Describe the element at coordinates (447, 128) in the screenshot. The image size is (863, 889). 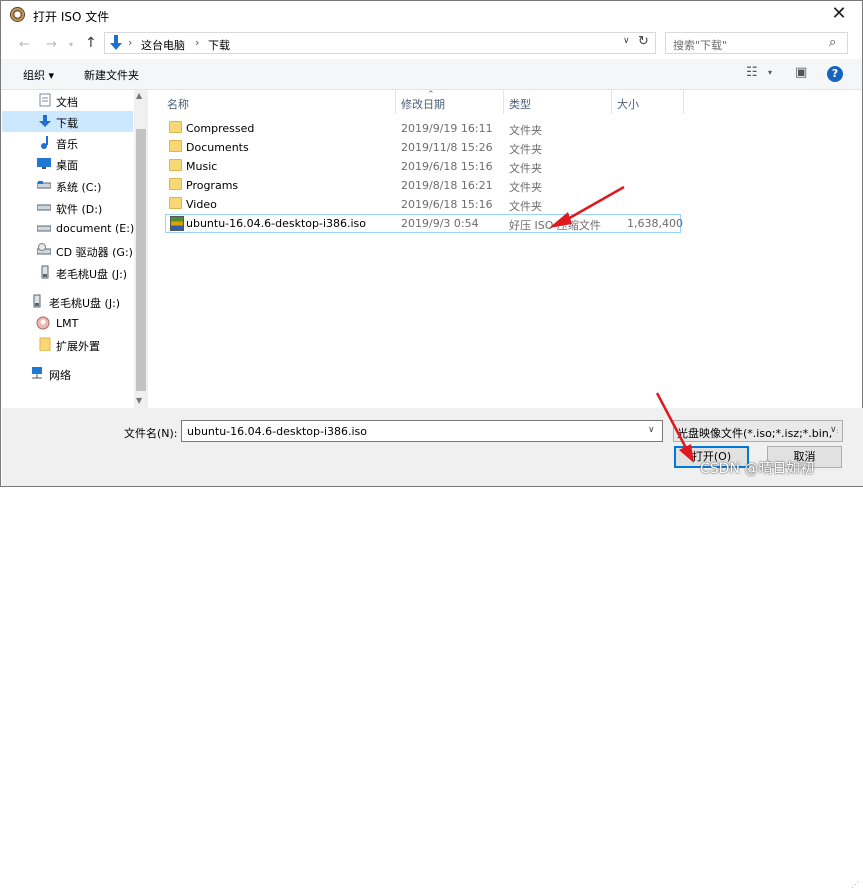
I see `file-modified: 2019/9/19 16:11` at that location.